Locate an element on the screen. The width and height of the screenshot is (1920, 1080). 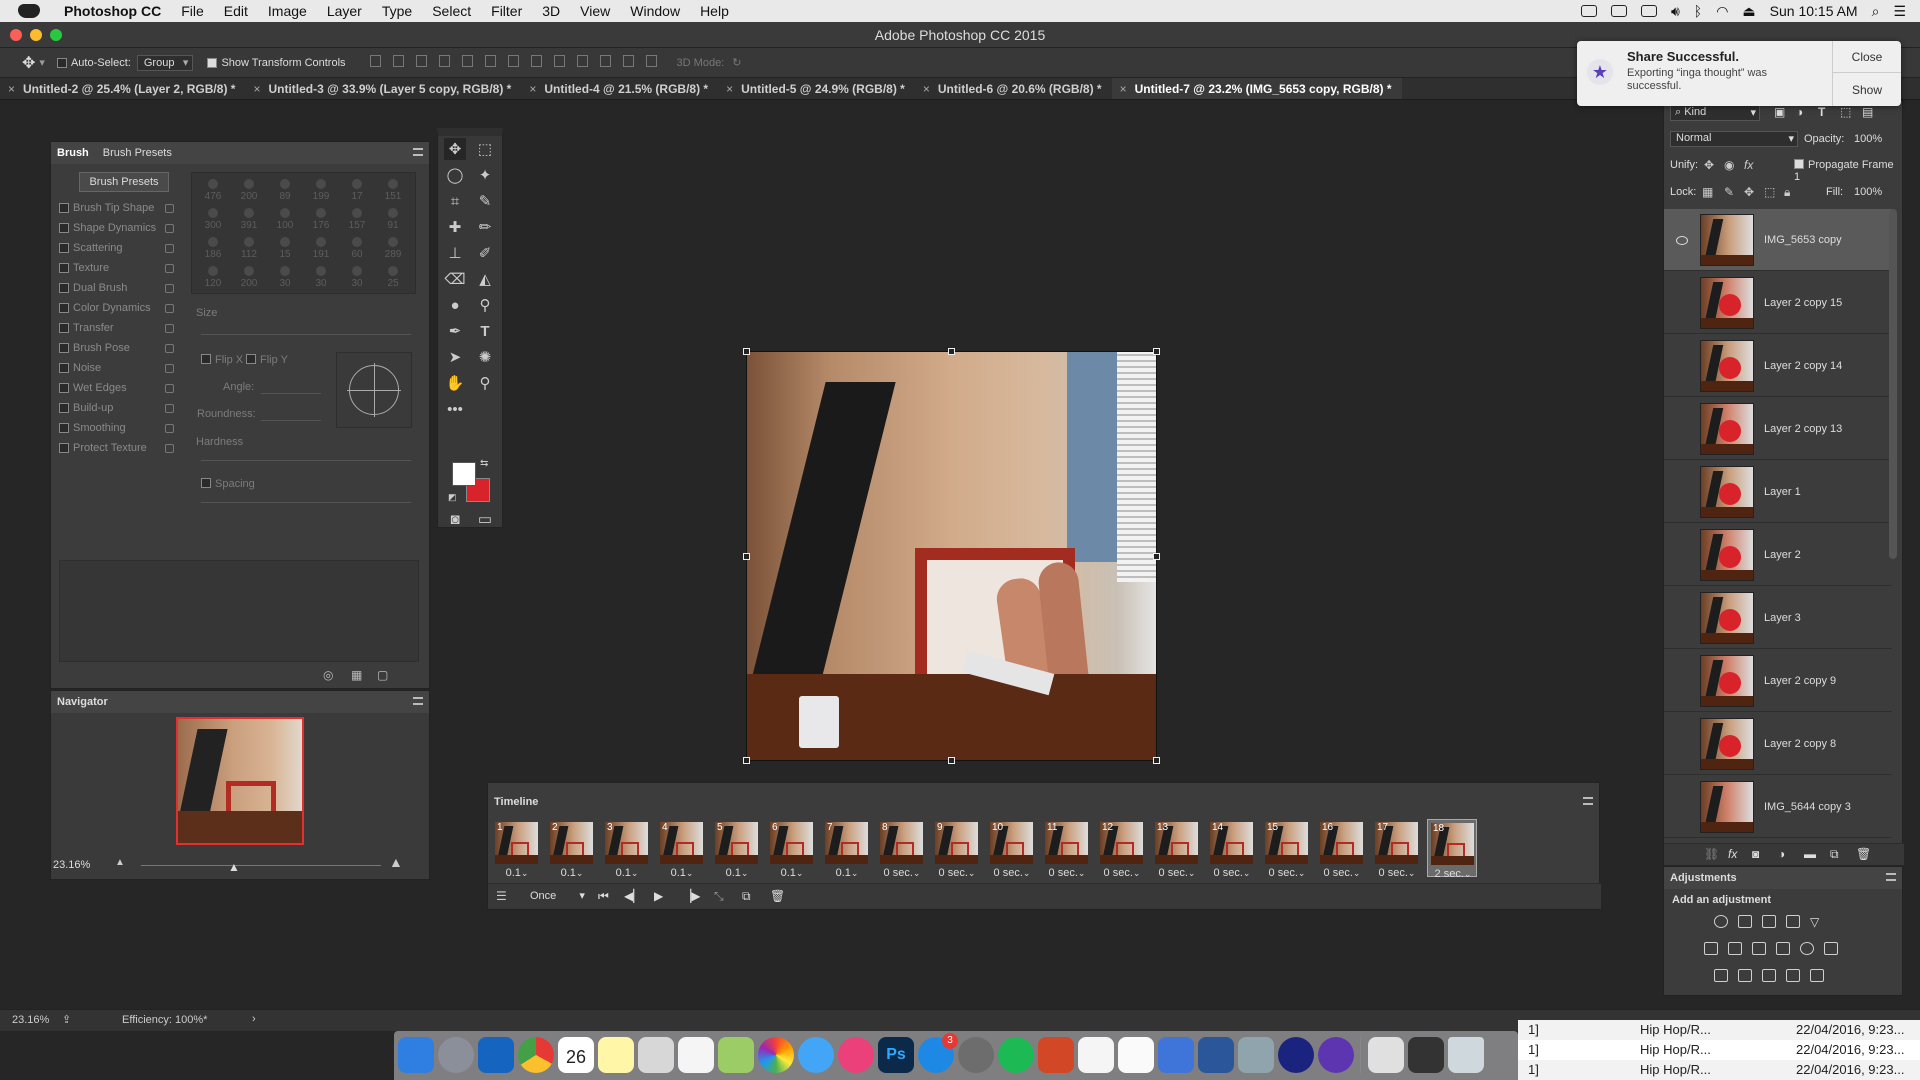
auto-select-dropdown: Group is located at coordinates (165, 62).